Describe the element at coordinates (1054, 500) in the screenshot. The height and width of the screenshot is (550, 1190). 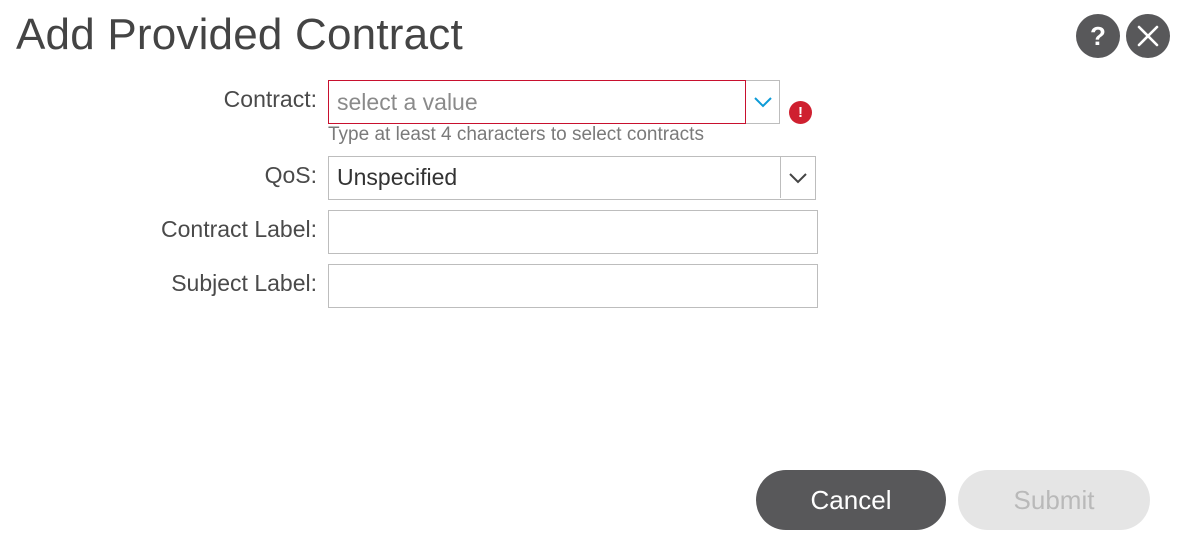
I see `submit-button: Submit` at that location.